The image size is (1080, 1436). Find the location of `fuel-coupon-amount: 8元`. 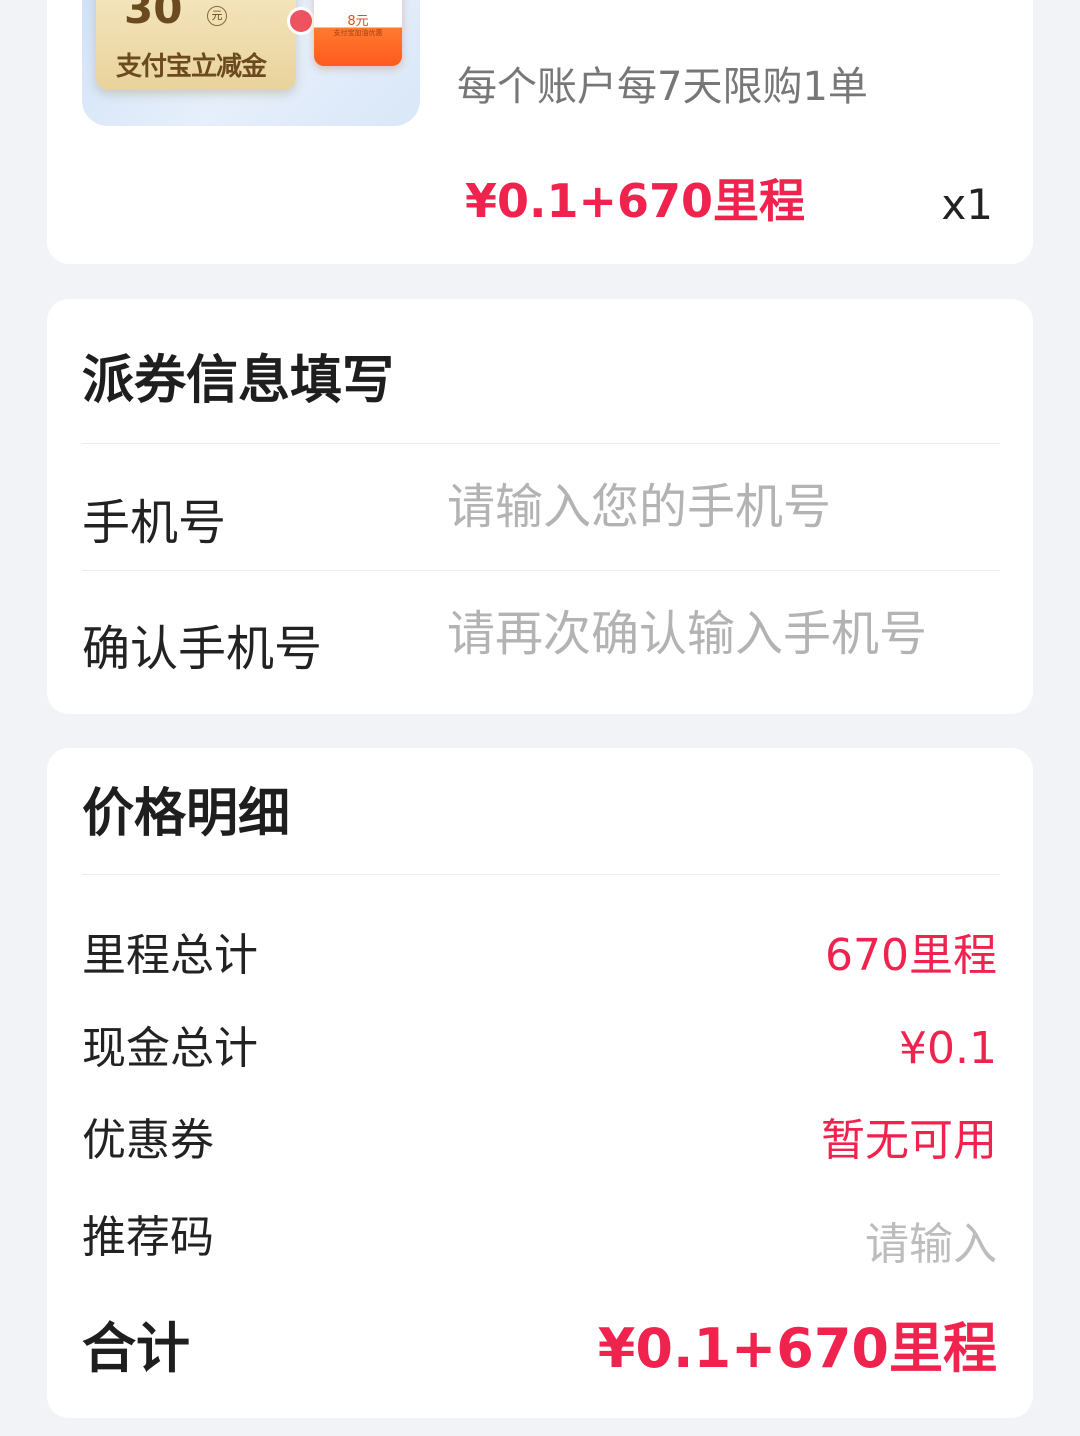

fuel-coupon-amount: 8元 is located at coordinates (358, 21).